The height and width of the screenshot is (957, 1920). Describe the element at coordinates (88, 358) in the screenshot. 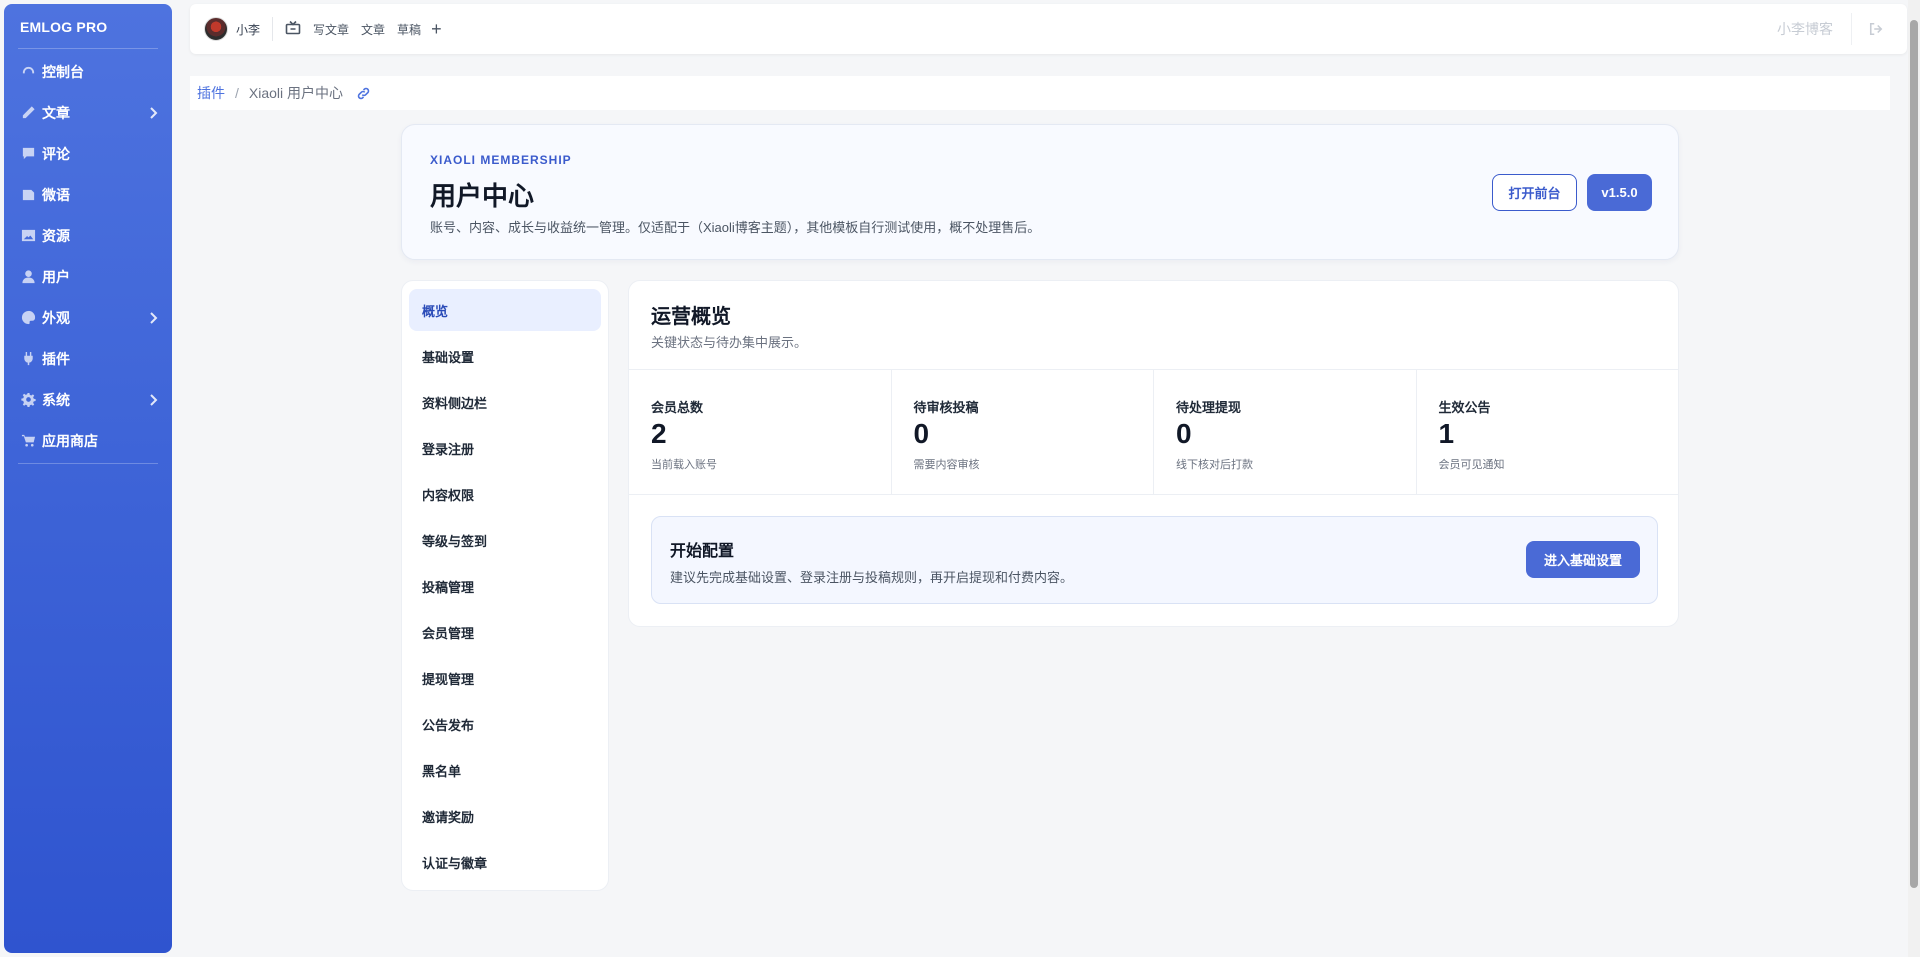

I see `sidebar-item-plugins: 插件` at that location.